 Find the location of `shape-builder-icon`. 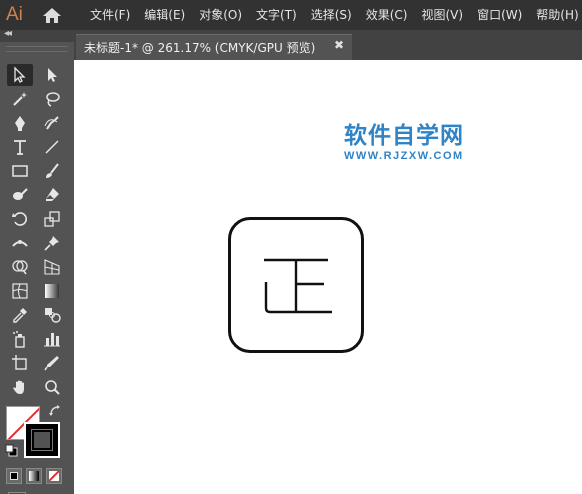

shape-builder-icon is located at coordinates (20, 267).